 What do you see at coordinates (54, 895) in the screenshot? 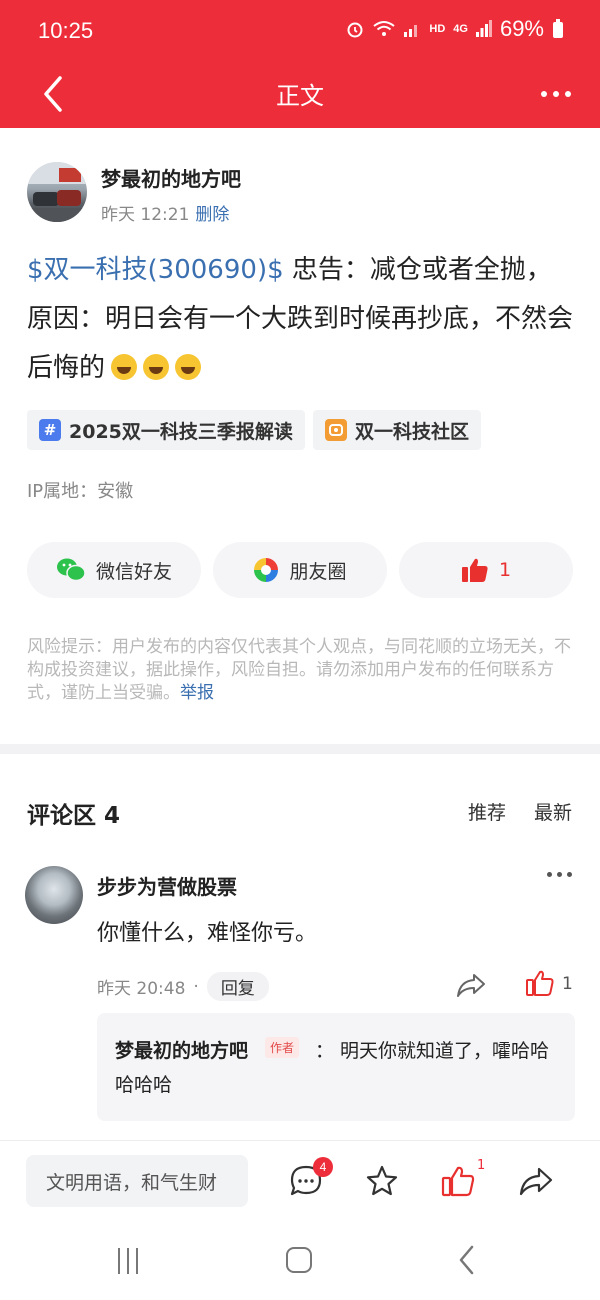
I see `commenter-avatar` at bounding box center [54, 895].